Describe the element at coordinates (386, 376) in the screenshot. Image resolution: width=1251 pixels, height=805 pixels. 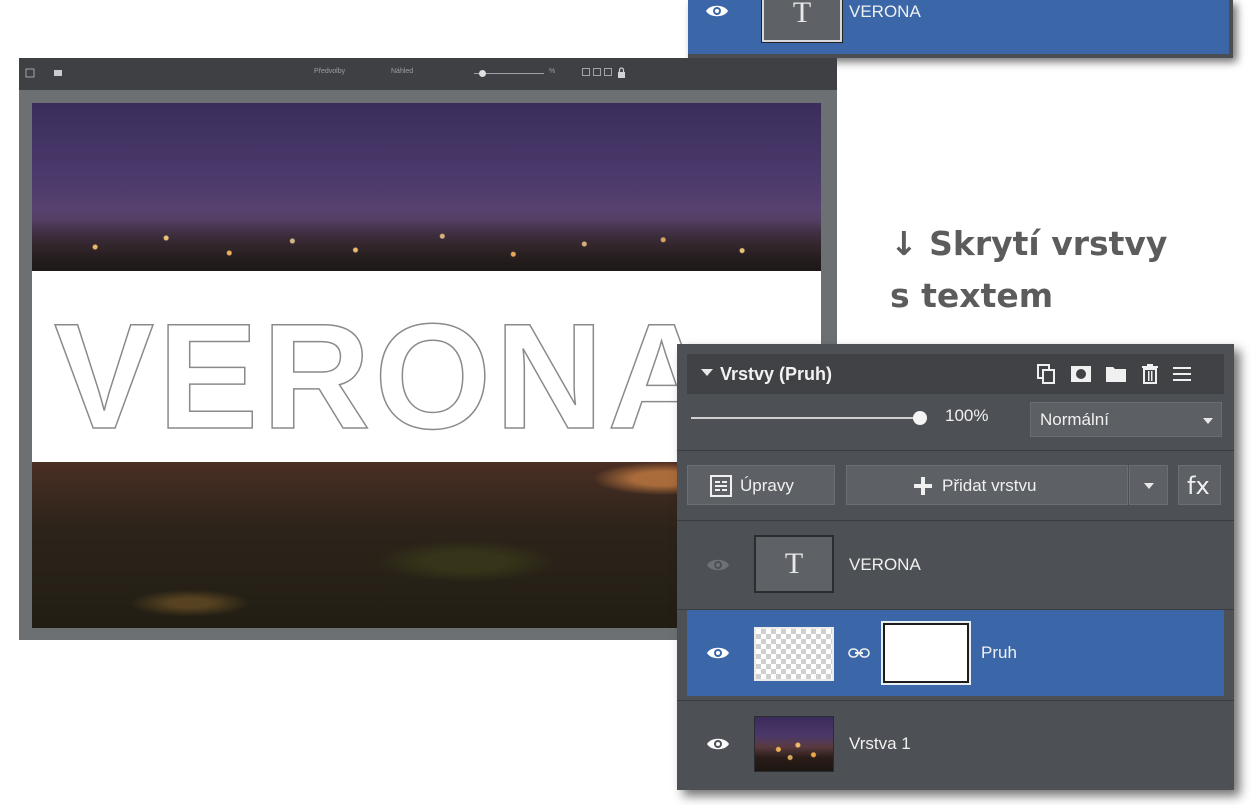
I see `text-selection-outline: VERONA` at that location.